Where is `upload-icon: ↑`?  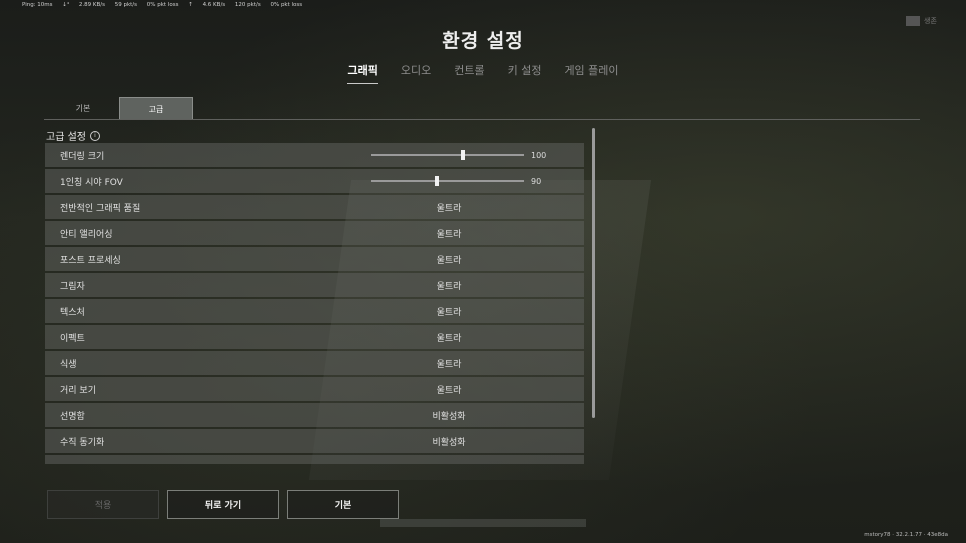
upload-icon: ↑ is located at coordinates (190, 5).